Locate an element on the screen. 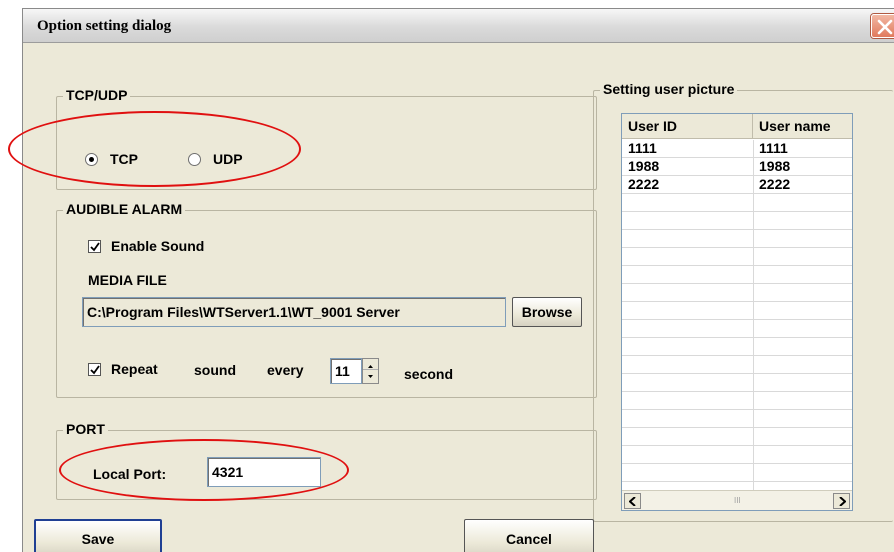 This screenshot has height=552, width=894. table-row: 1988 1988 is located at coordinates (737, 167).